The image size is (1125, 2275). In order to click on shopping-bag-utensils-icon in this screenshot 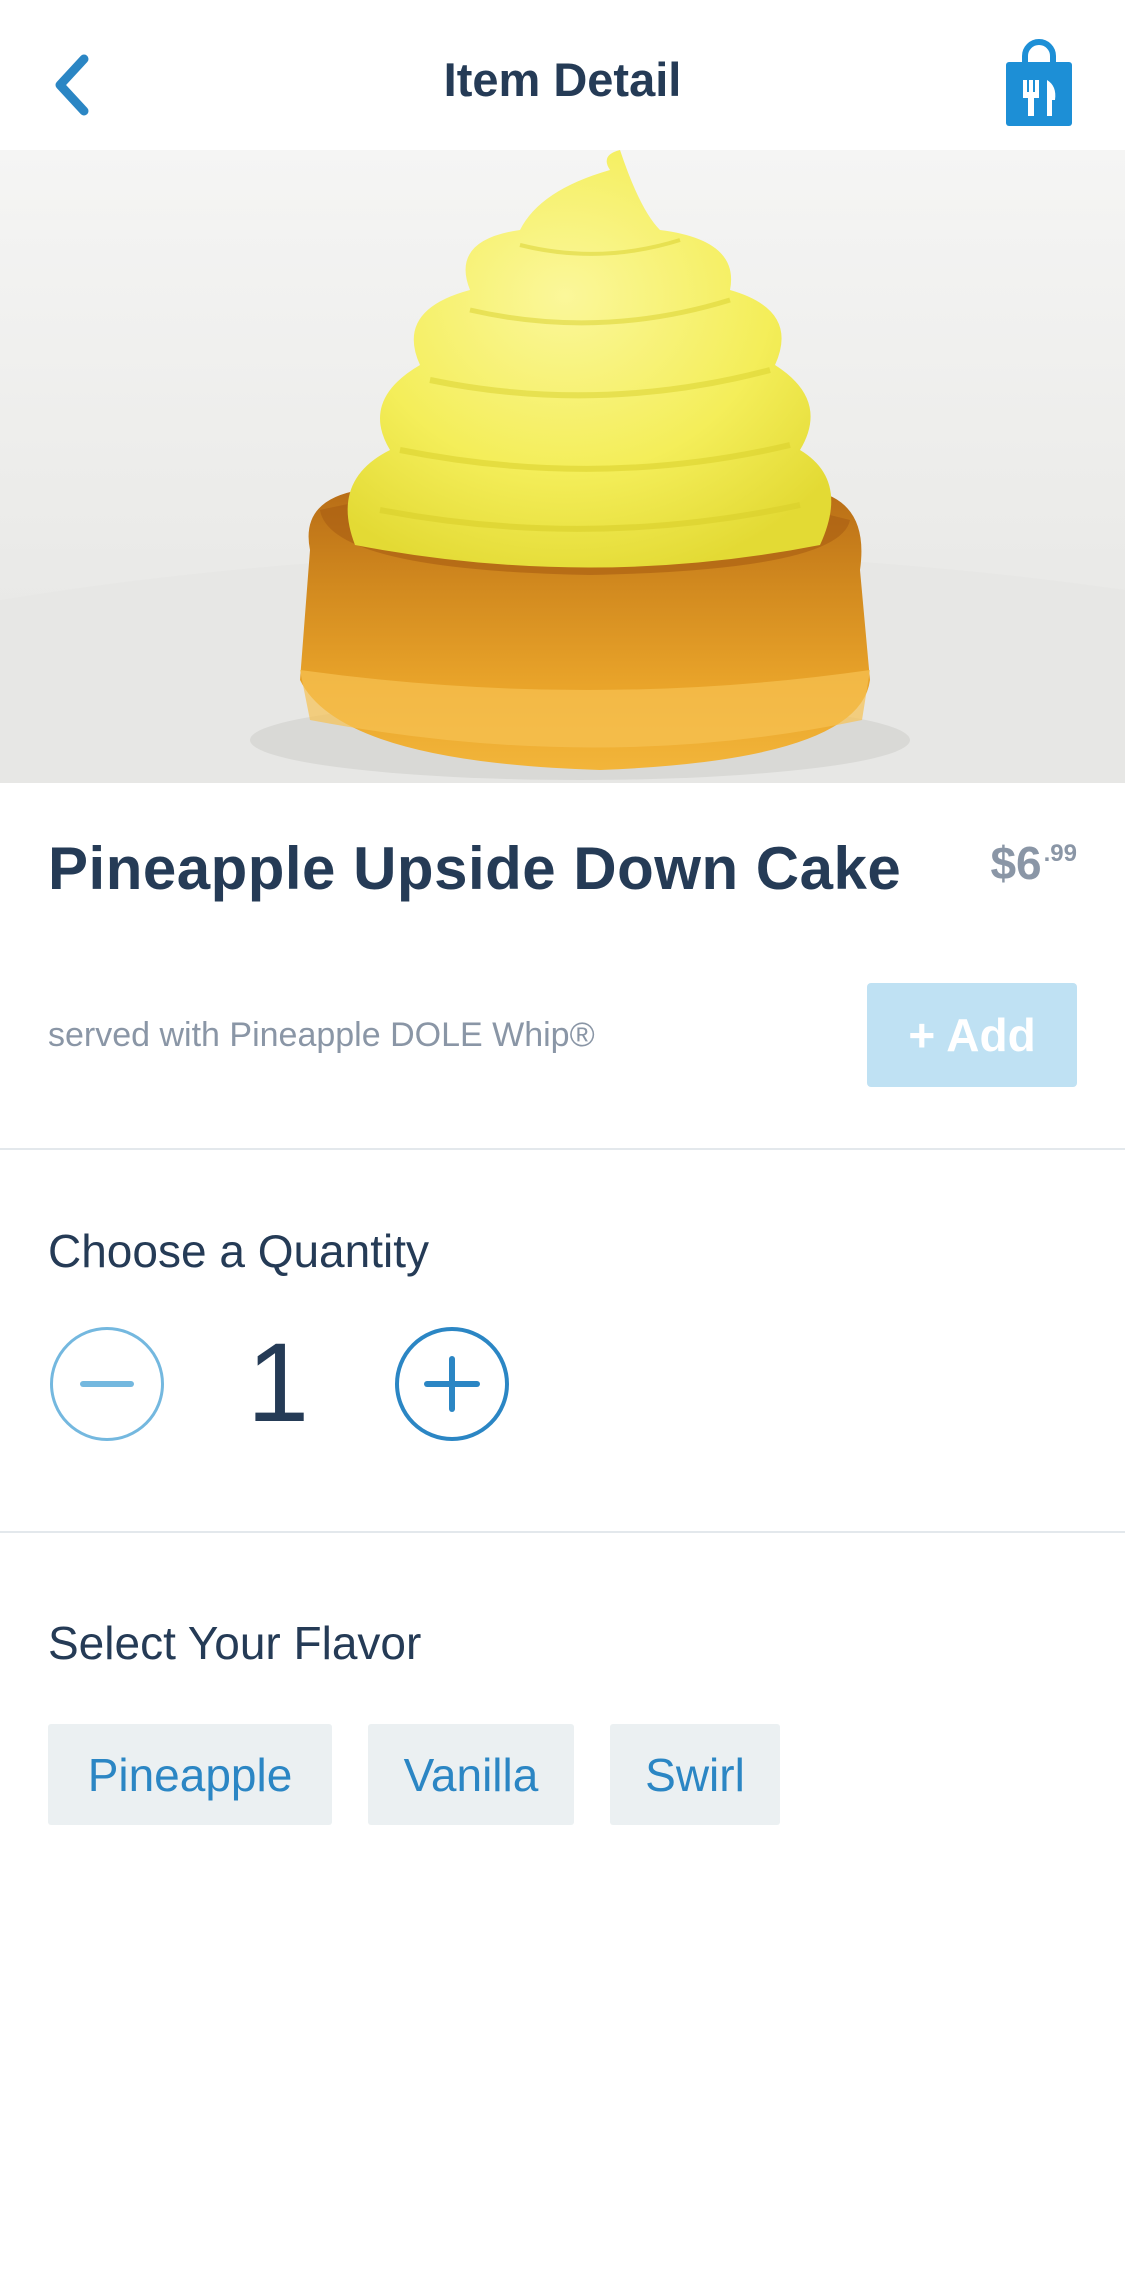, I will do `click(1039, 82)`.